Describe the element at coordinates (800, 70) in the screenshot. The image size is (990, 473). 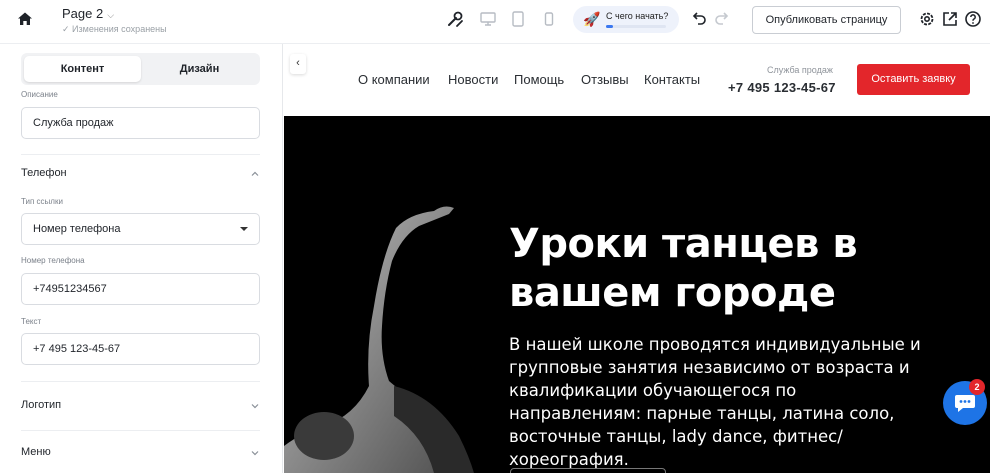
I see `service-label: Служба продаж` at that location.